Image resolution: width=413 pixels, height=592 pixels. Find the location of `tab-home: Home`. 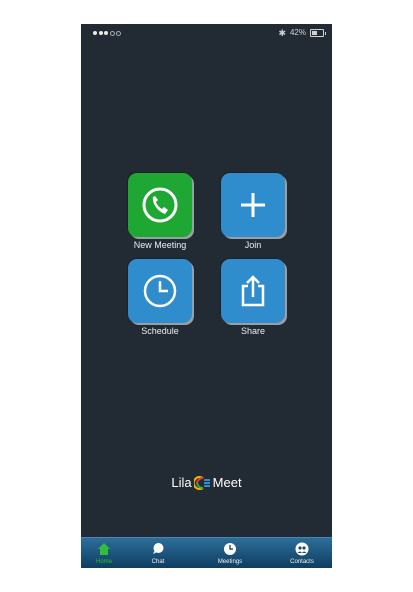

tab-home: Home is located at coordinates (104, 553).